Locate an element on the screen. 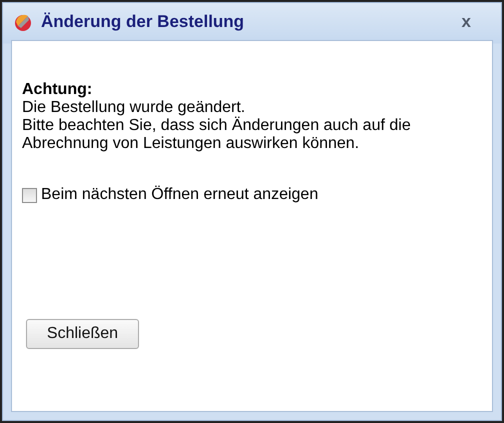 This screenshot has width=504, height=423. warning-message: Achtung: Die Bestellung wurde geändert. Bitte beachten Sie, dass sich Änderungen auch auf die Abrechnung von Leistungen auswirken können. is located at coordinates (217, 117).